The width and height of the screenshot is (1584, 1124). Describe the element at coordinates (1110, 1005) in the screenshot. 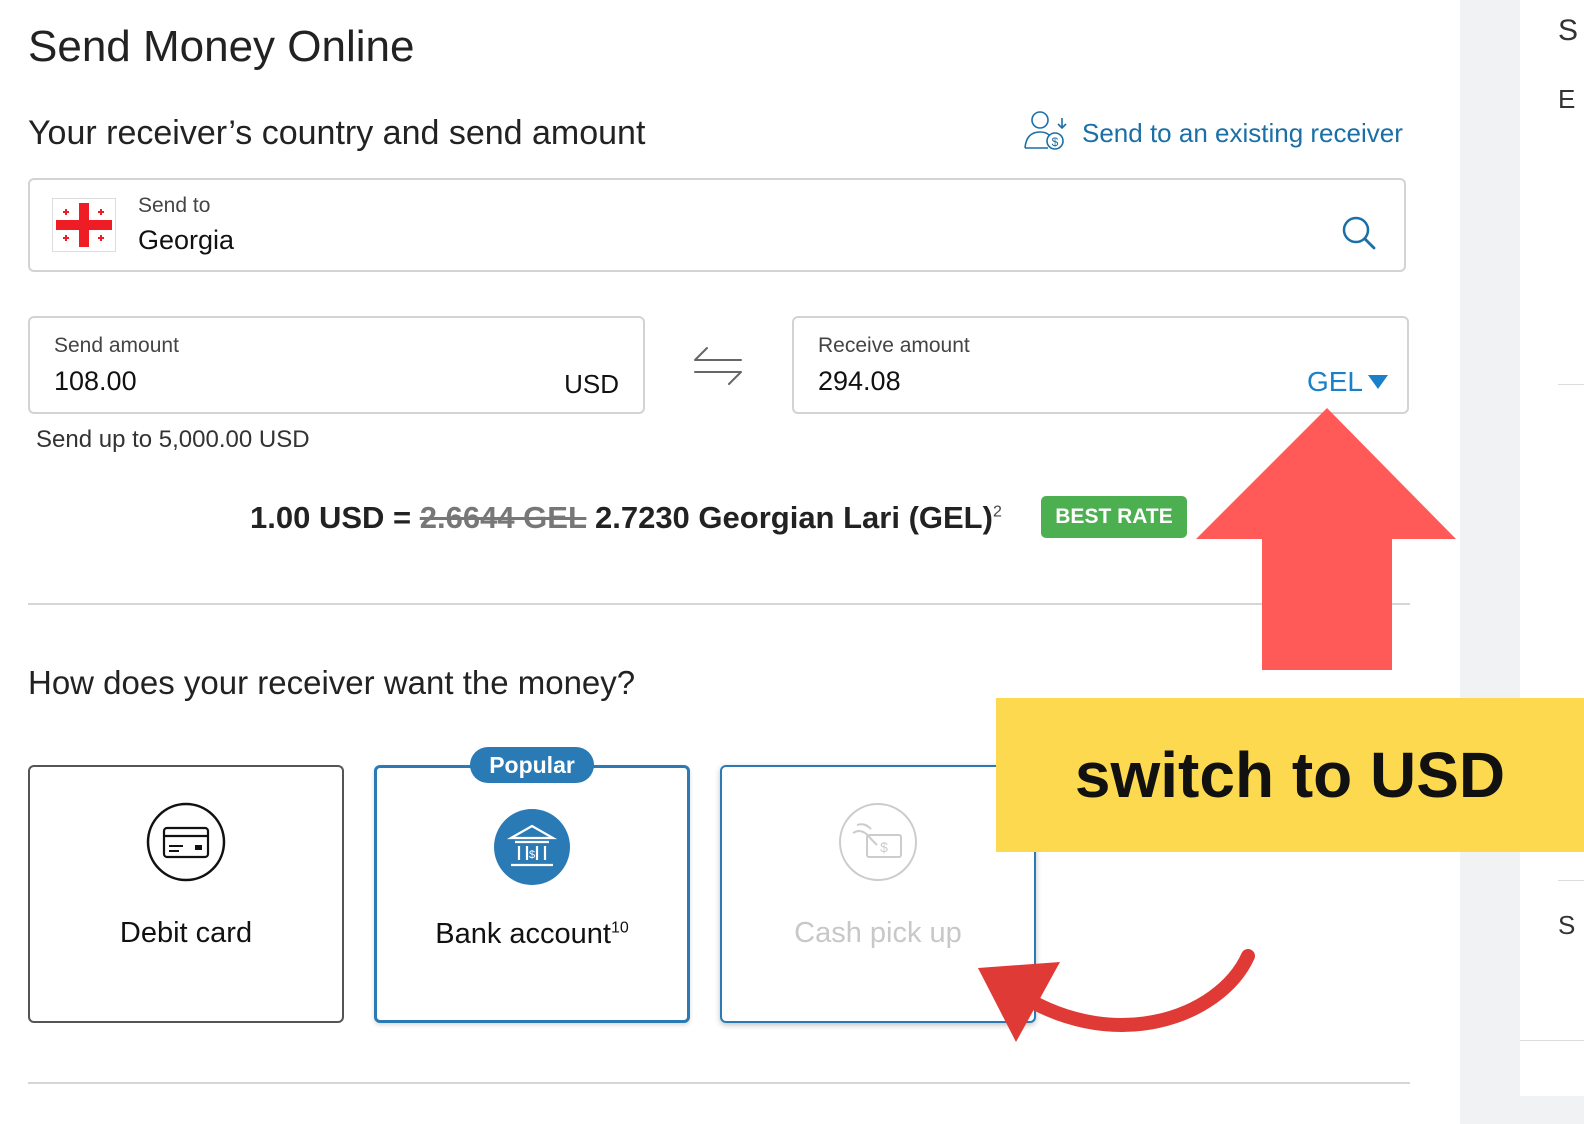

I see `annotation-curved-arrow-icon` at that location.